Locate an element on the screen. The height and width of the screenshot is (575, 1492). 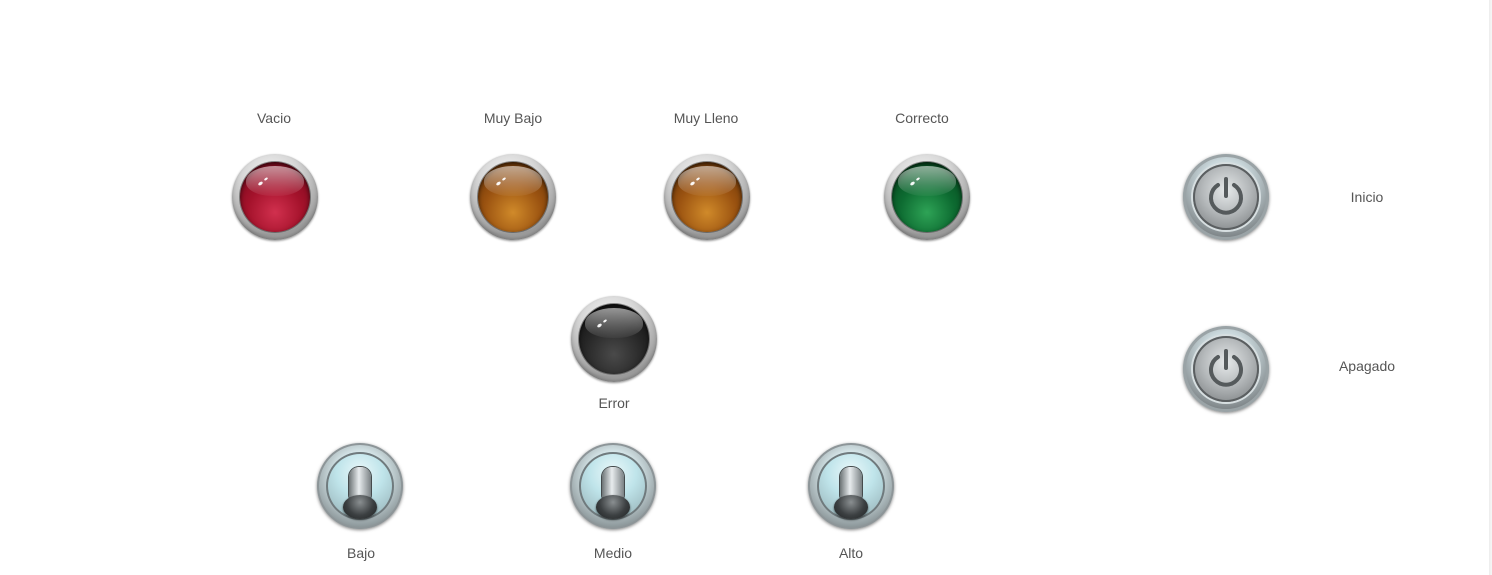
inicio-power-button is located at coordinates (1226, 197).